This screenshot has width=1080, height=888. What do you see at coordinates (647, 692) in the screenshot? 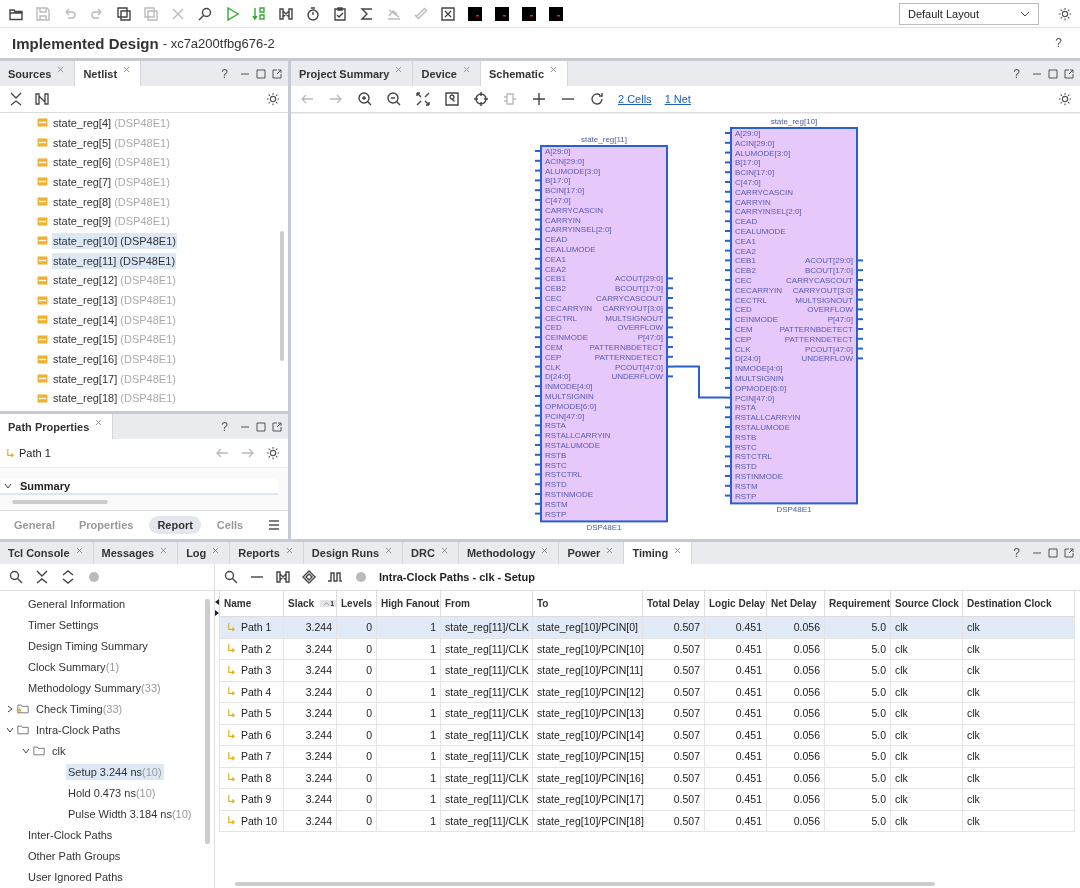
I see `table-row: Path 4 3.244 0 1 state_reg[11]/CLK state_reg[10]/PCIN[12] 0.507 0.451 0.056 5.0 clk clk` at bounding box center [647, 692].